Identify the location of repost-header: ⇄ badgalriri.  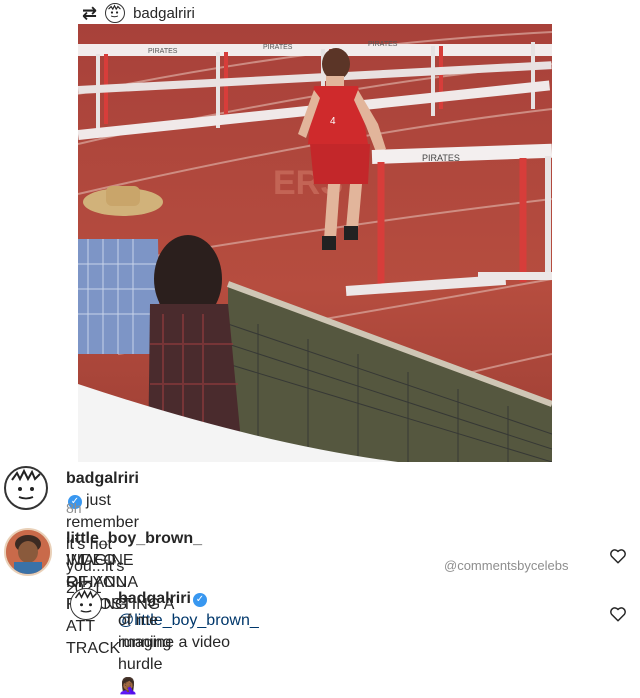
(138, 13).